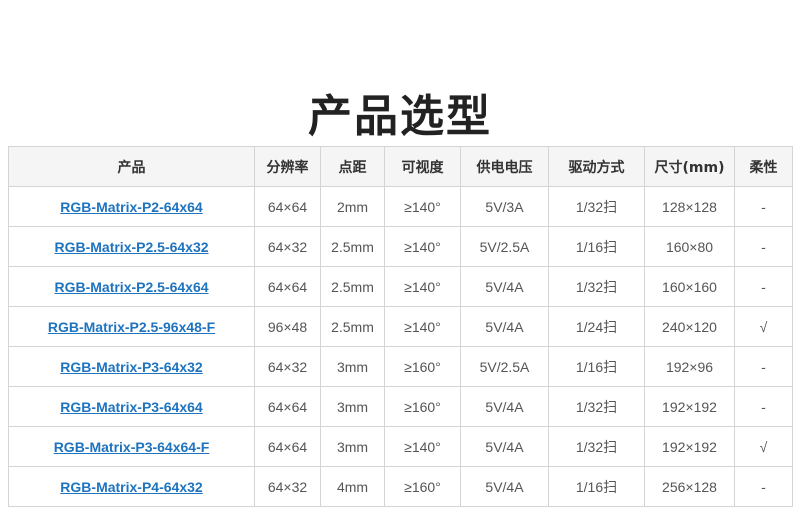  I want to click on size-cell: 256×128, so click(689, 486).